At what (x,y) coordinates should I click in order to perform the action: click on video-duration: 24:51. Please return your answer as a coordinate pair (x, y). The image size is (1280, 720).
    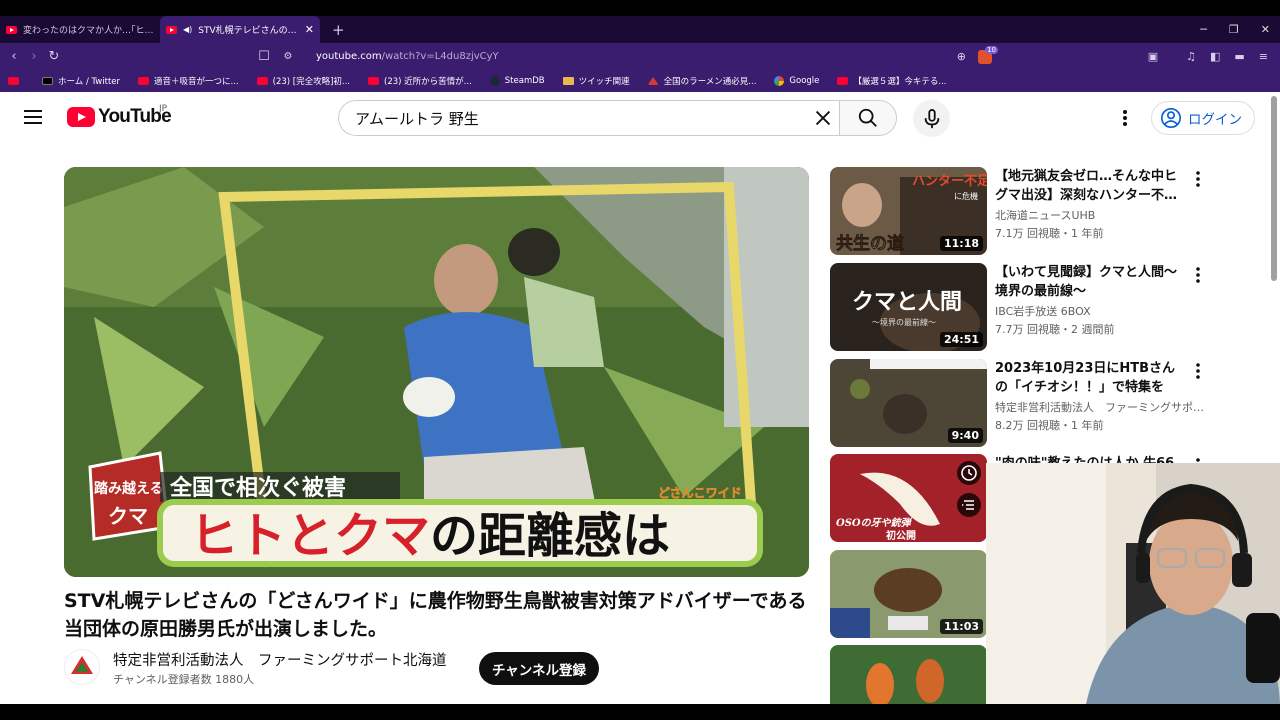
    Looking at the image, I should click on (961, 339).